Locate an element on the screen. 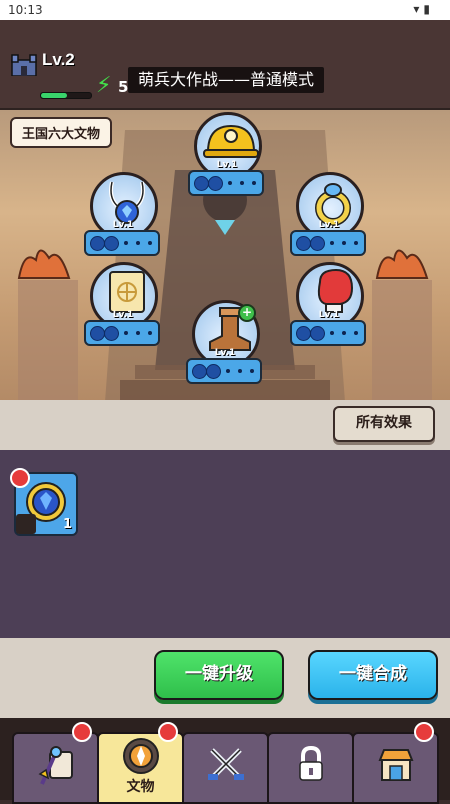 Image resolution: width=450 pixels, height=804 pixels. relic-compass-icon is located at coordinates (141, 756).